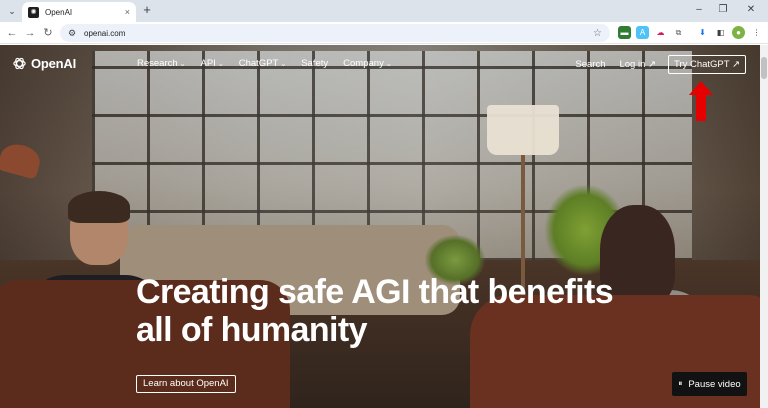 This screenshot has height=408, width=768. Describe the element at coordinates (706, 64) in the screenshot. I see `try-chatgpt-button: Try ChatGPT ↗` at that location.